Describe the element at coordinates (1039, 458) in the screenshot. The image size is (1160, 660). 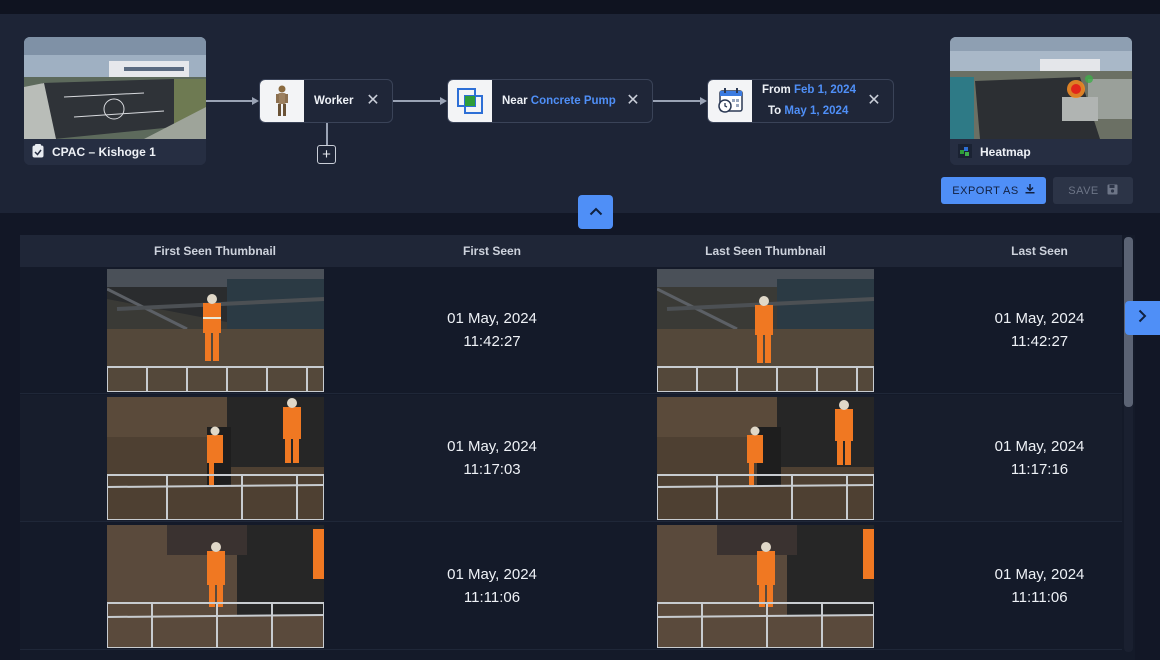
I see `last-seen-cell: 01 May, 2024 11:17:16` at that location.